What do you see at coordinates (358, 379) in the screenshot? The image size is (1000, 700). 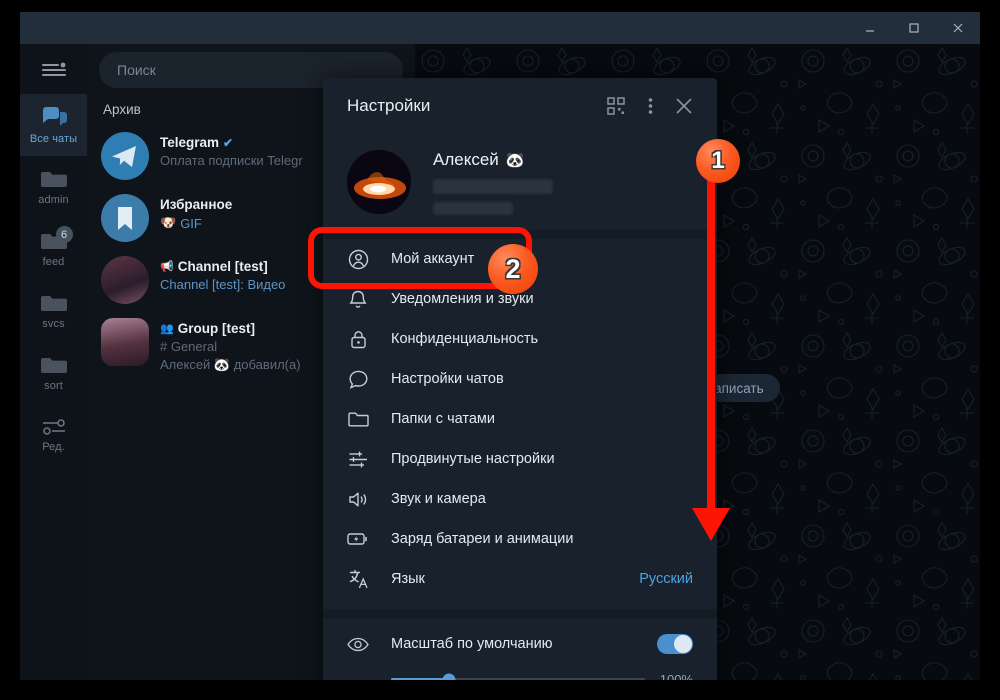 I see `chat-bubble-icon` at bounding box center [358, 379].